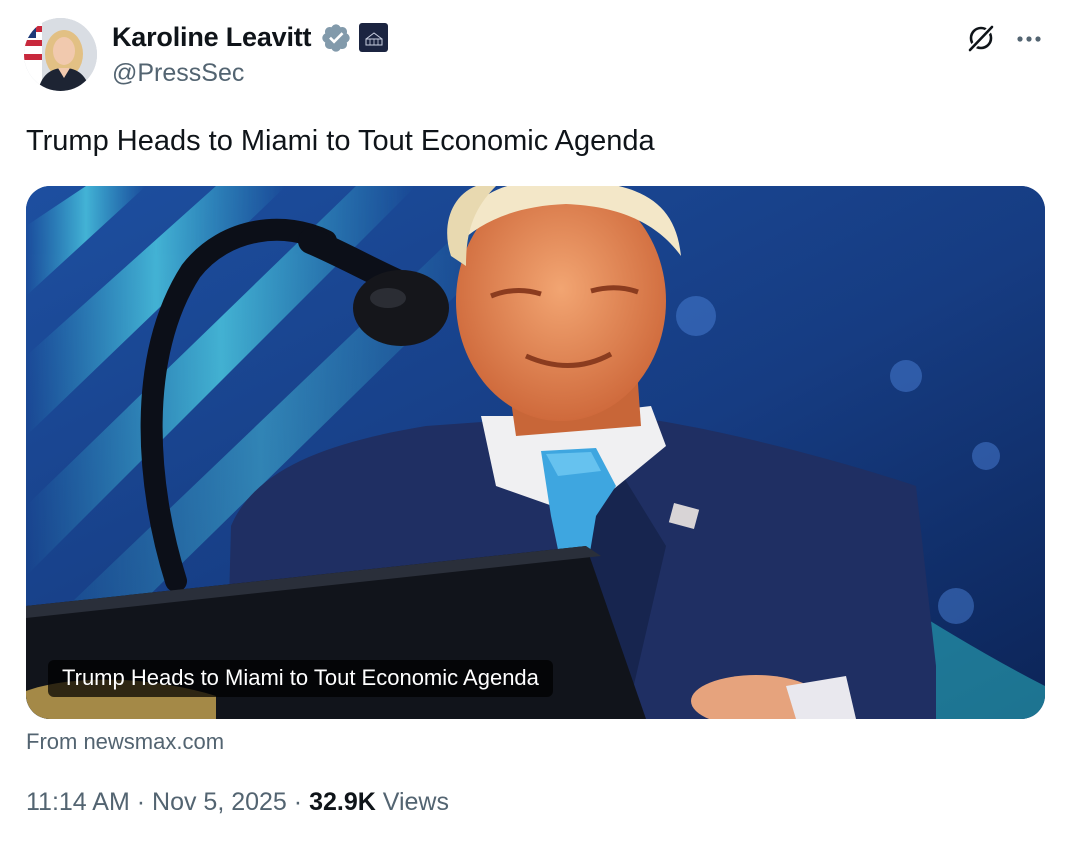 This screenshot has width=1078, height=846. I want to click on views-count: 32.9K, so click(342, 802).